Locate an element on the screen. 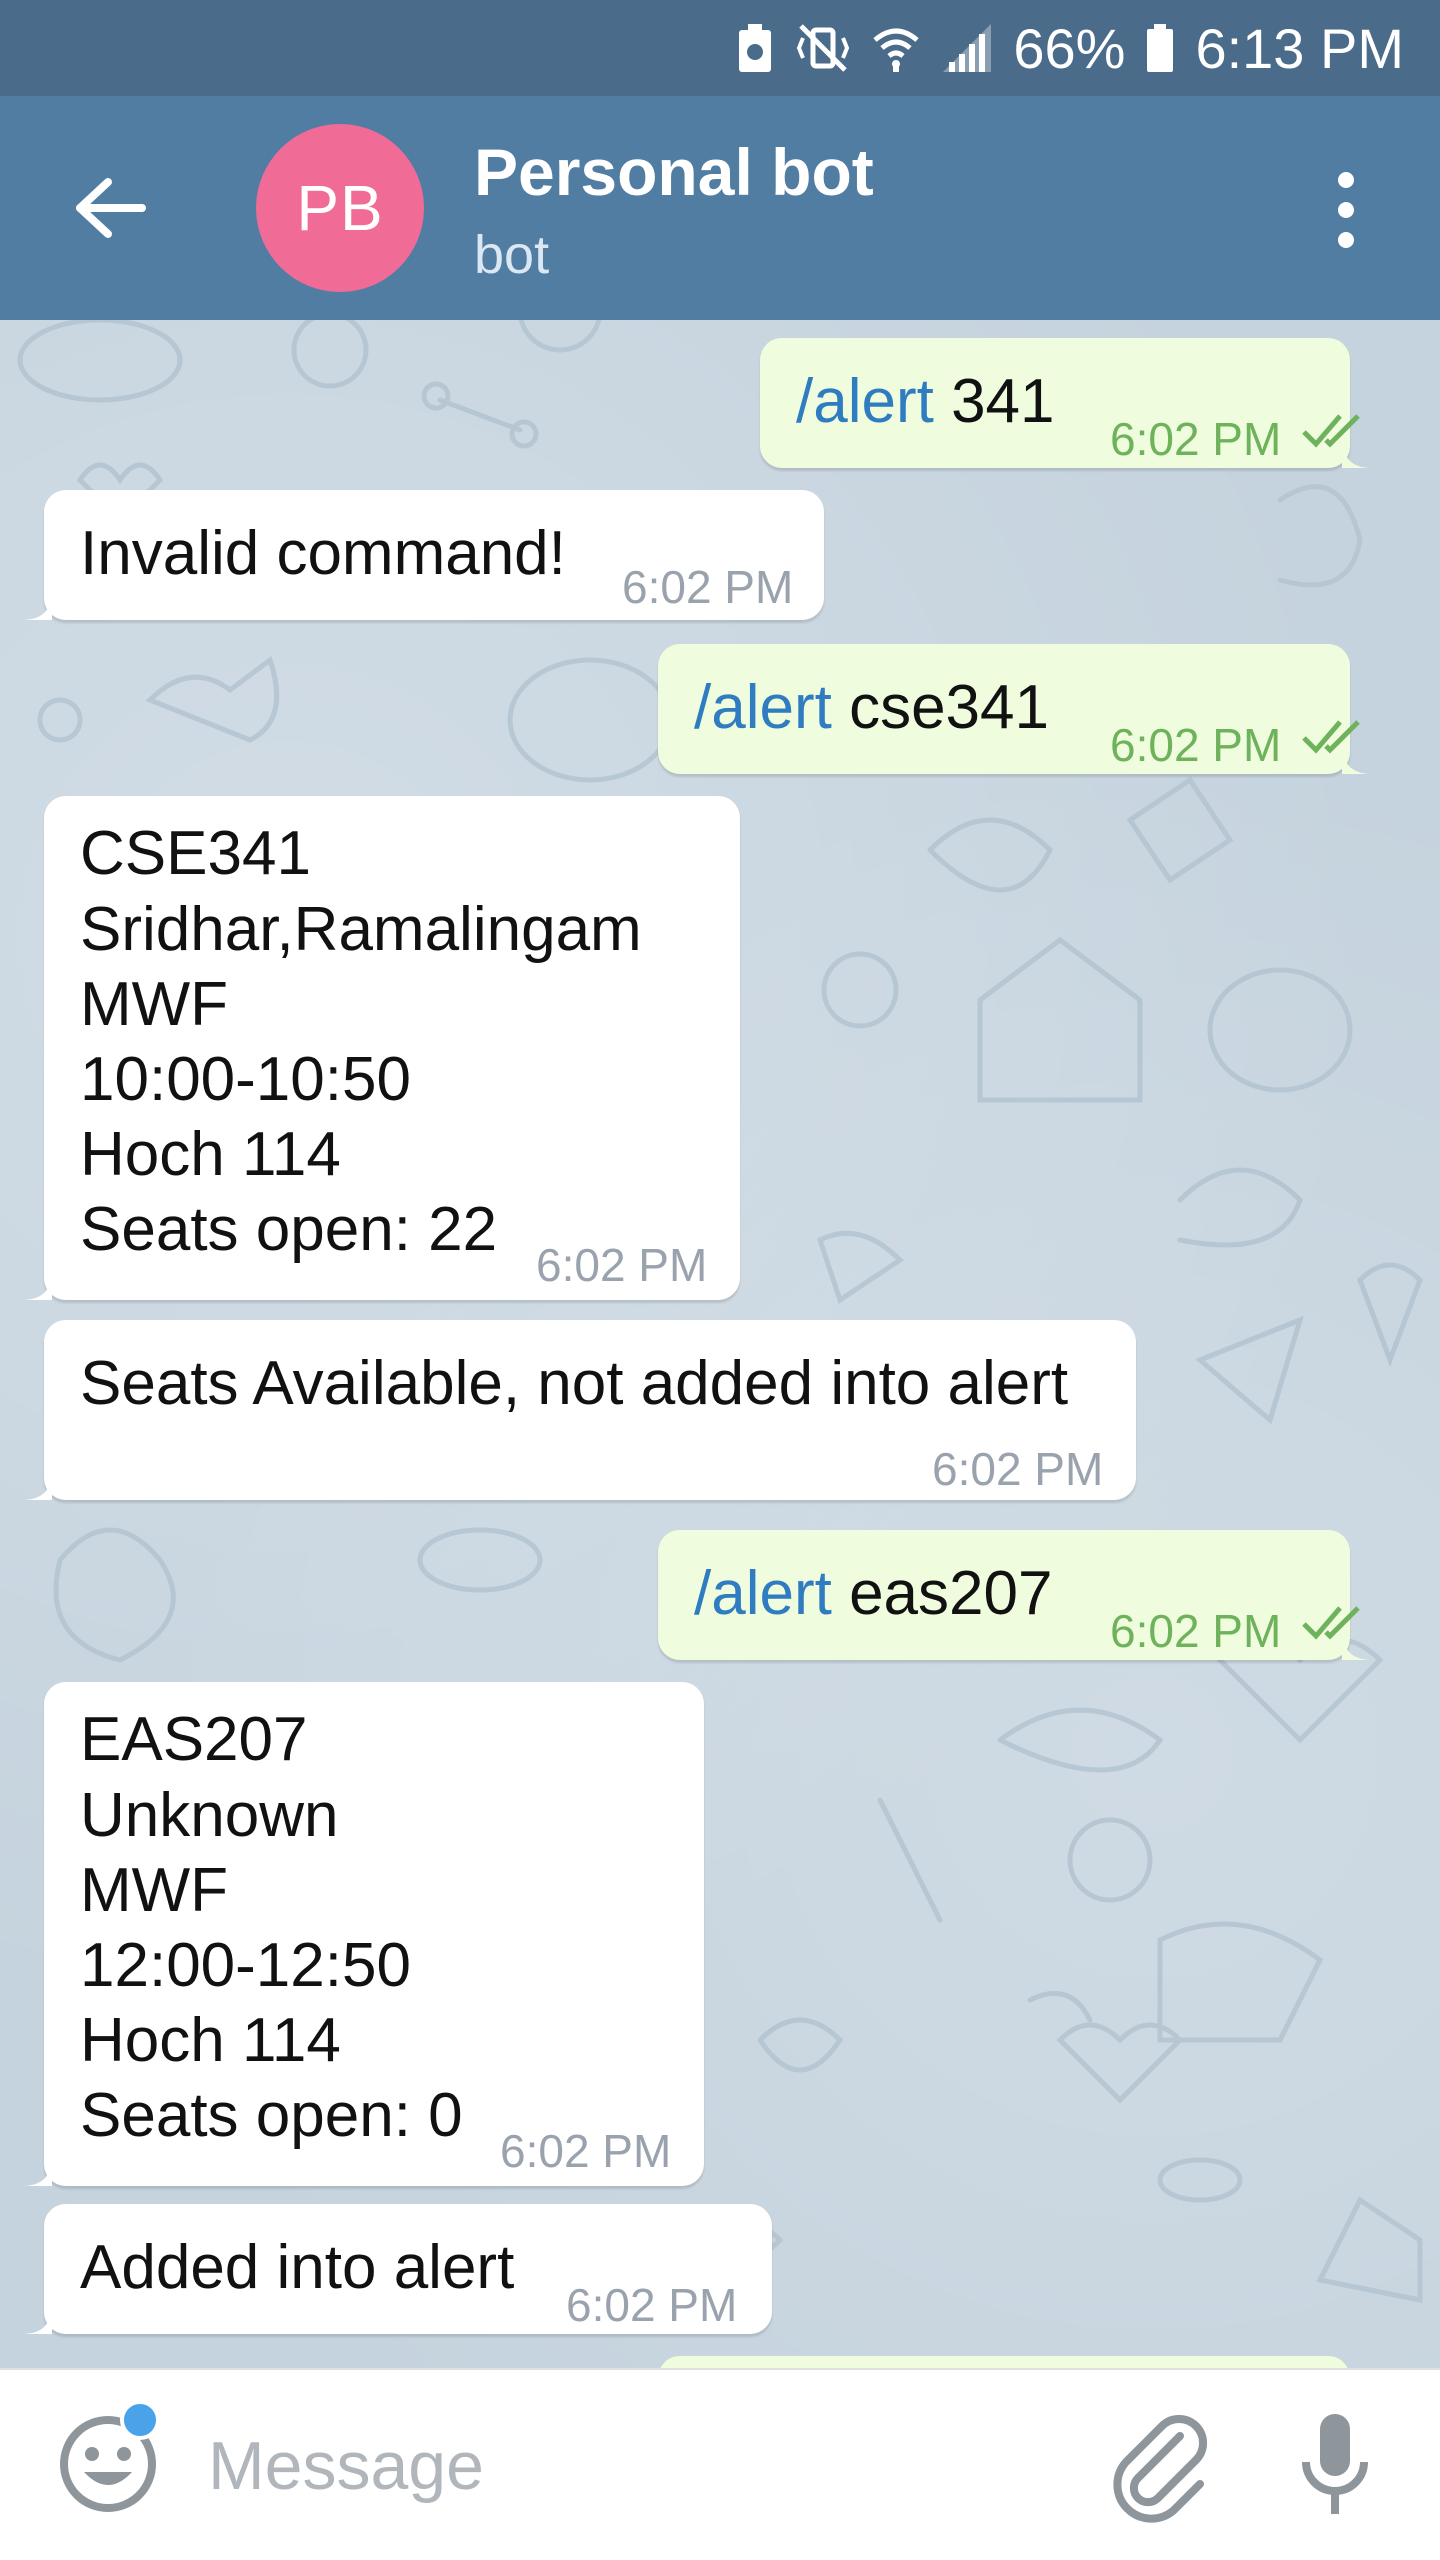 The image size is (1440, 2560). message-outgoing: /alert cse341 6:02 PM is located at coordinates (1015, 709).